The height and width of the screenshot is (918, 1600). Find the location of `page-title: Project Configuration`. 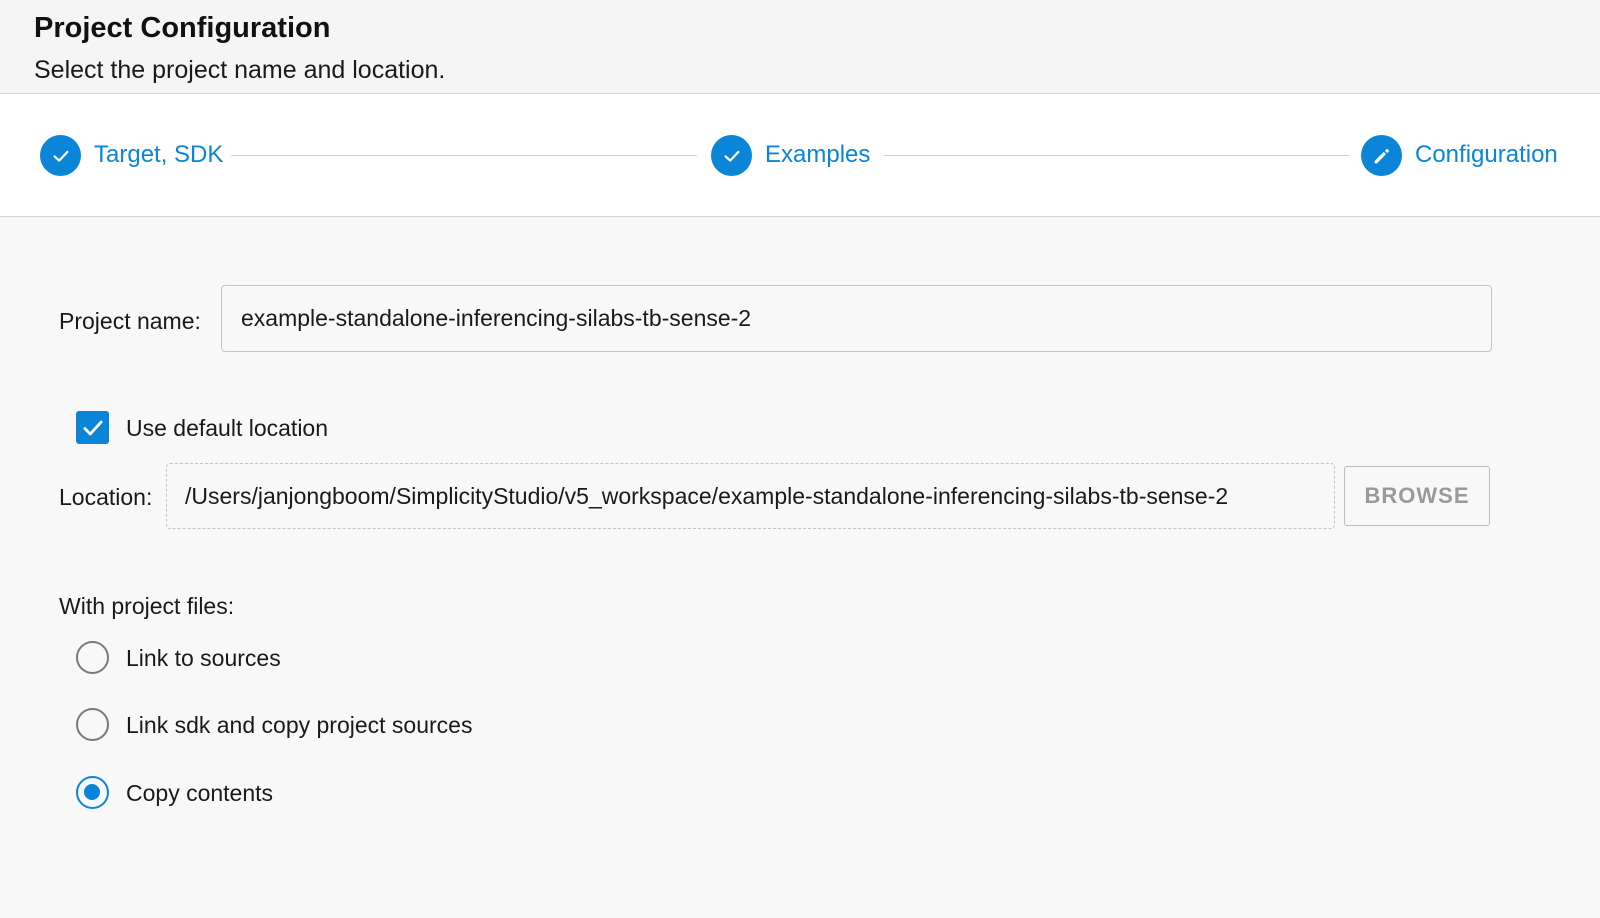

page-title: Project Configuration is located at coordinates (182, 28).